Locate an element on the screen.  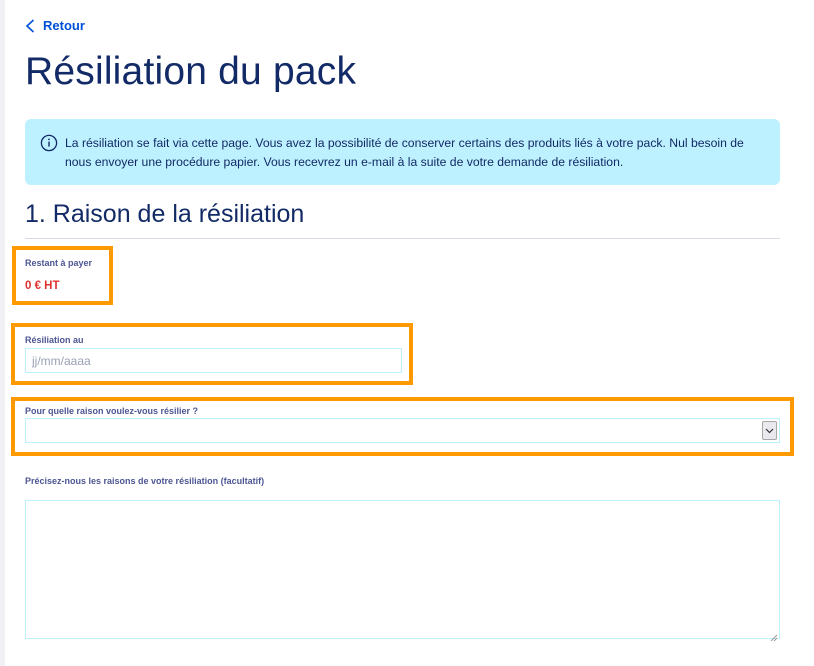
page-title: Résiliation du pack is located at coordinates (191, 71).